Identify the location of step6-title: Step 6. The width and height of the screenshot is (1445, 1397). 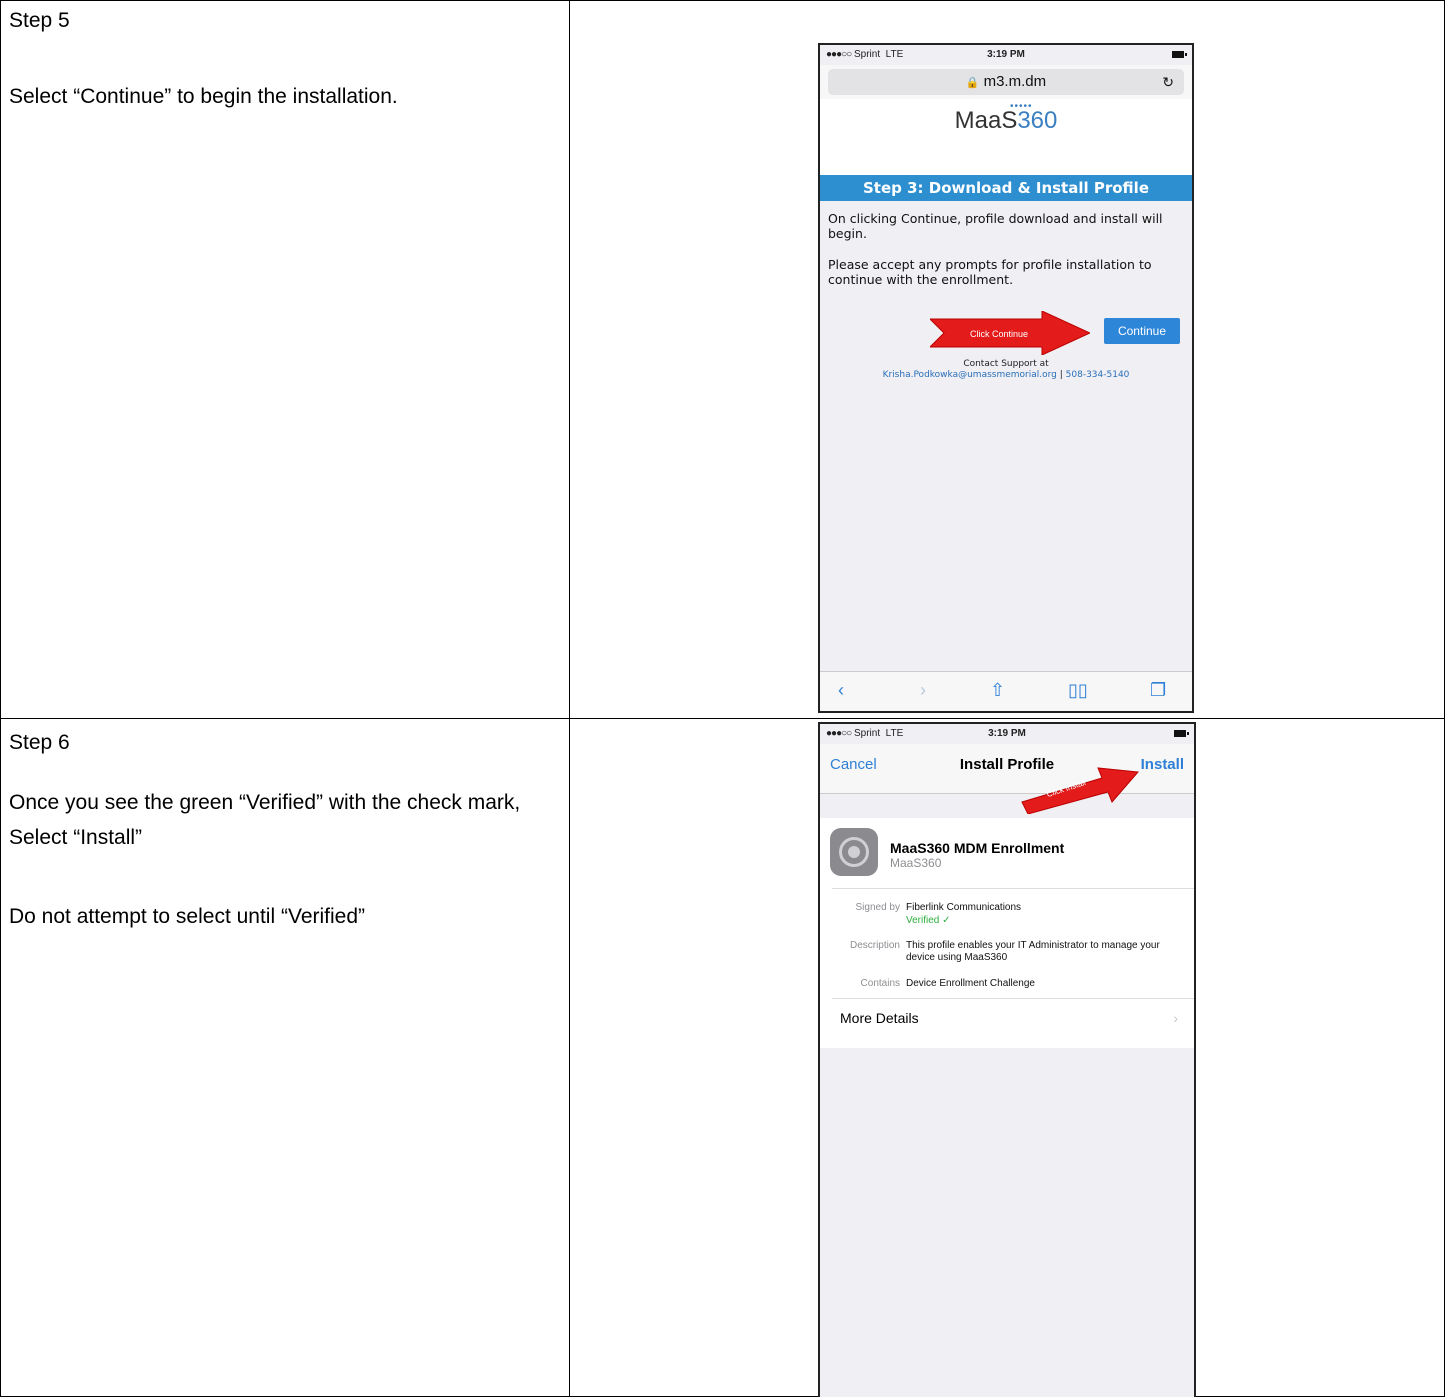
(39, 742).